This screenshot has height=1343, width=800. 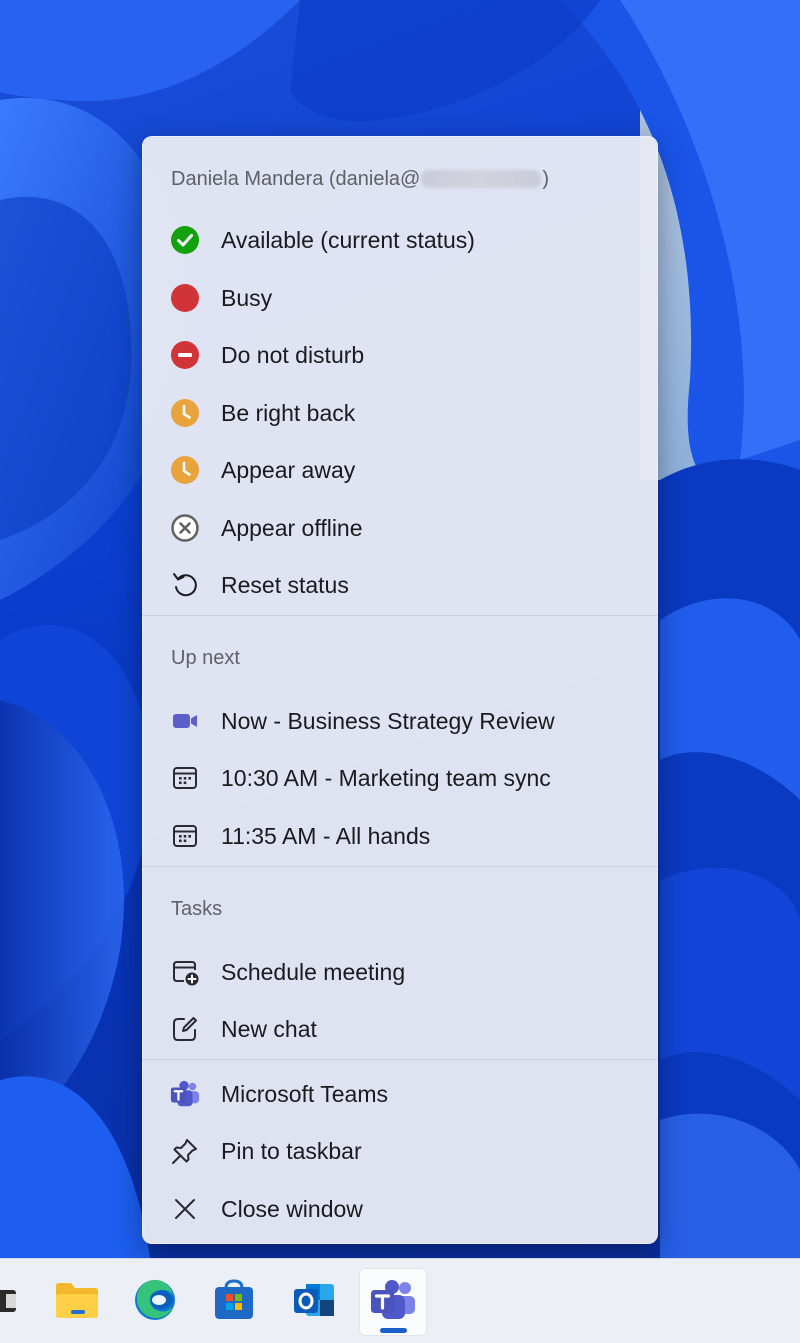 I want to click on status-label: Appear away, so click(x=288, y=470).